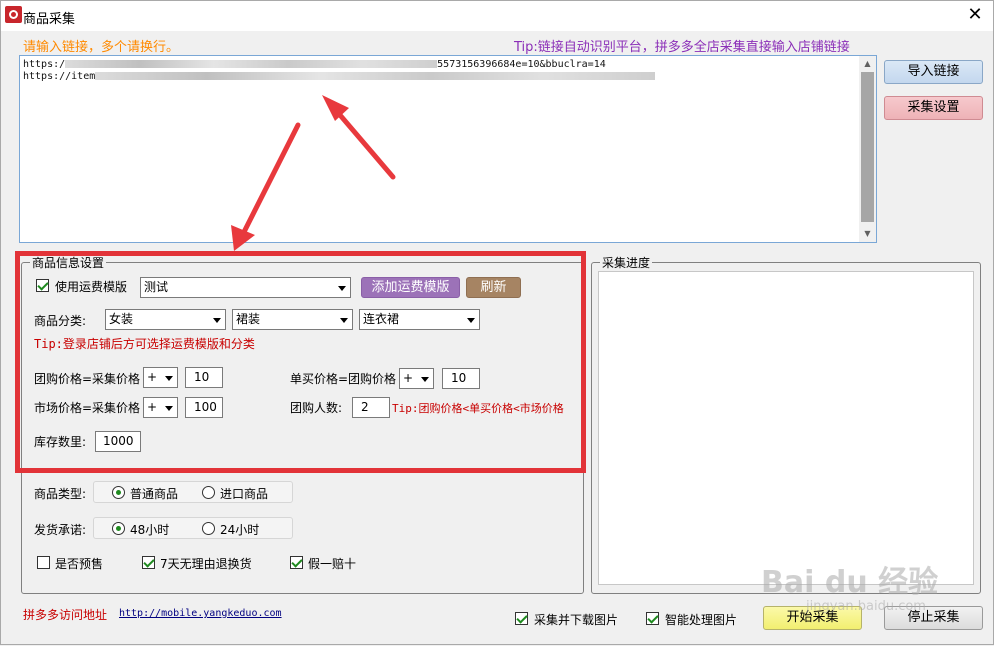  Describe the element at coordinates (359, 137) in the screenshot. I see `arrow-up-icon` at that location.